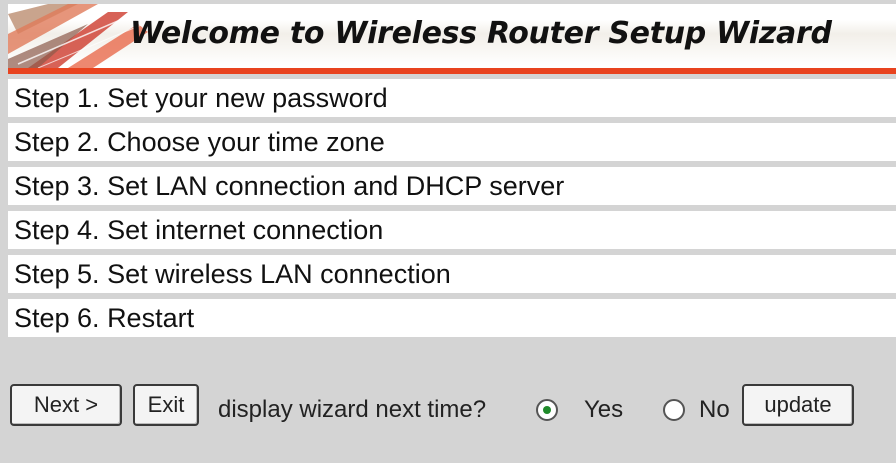 The image size is (896, 463). Describe the element at coordinates (452, 230) in the screenshot. I see `step-4: Step 4. Set internet connection` at that location.